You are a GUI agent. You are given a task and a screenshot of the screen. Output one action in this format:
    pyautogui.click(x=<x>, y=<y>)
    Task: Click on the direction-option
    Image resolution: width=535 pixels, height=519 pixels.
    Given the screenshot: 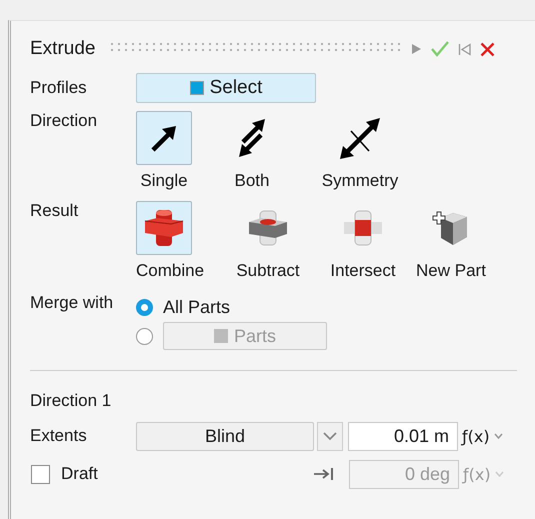 What is the action you would take?
    pyautogui.click(x=164, y=138)
    